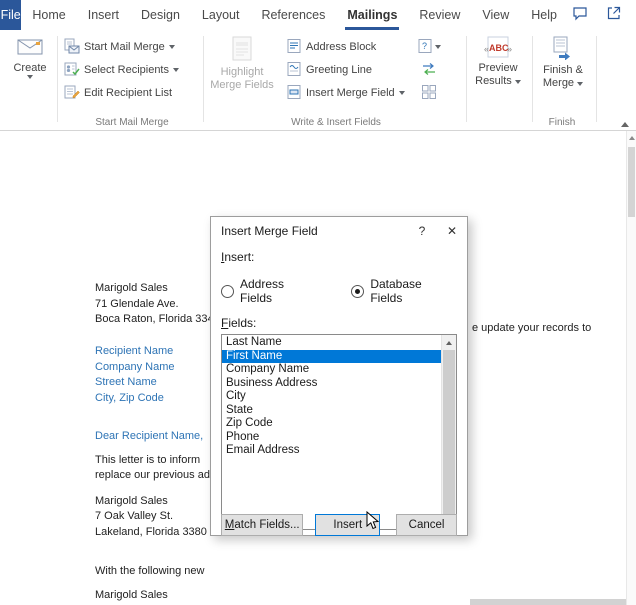  I want to click on tabbar-right-icons, so click(602, 15).